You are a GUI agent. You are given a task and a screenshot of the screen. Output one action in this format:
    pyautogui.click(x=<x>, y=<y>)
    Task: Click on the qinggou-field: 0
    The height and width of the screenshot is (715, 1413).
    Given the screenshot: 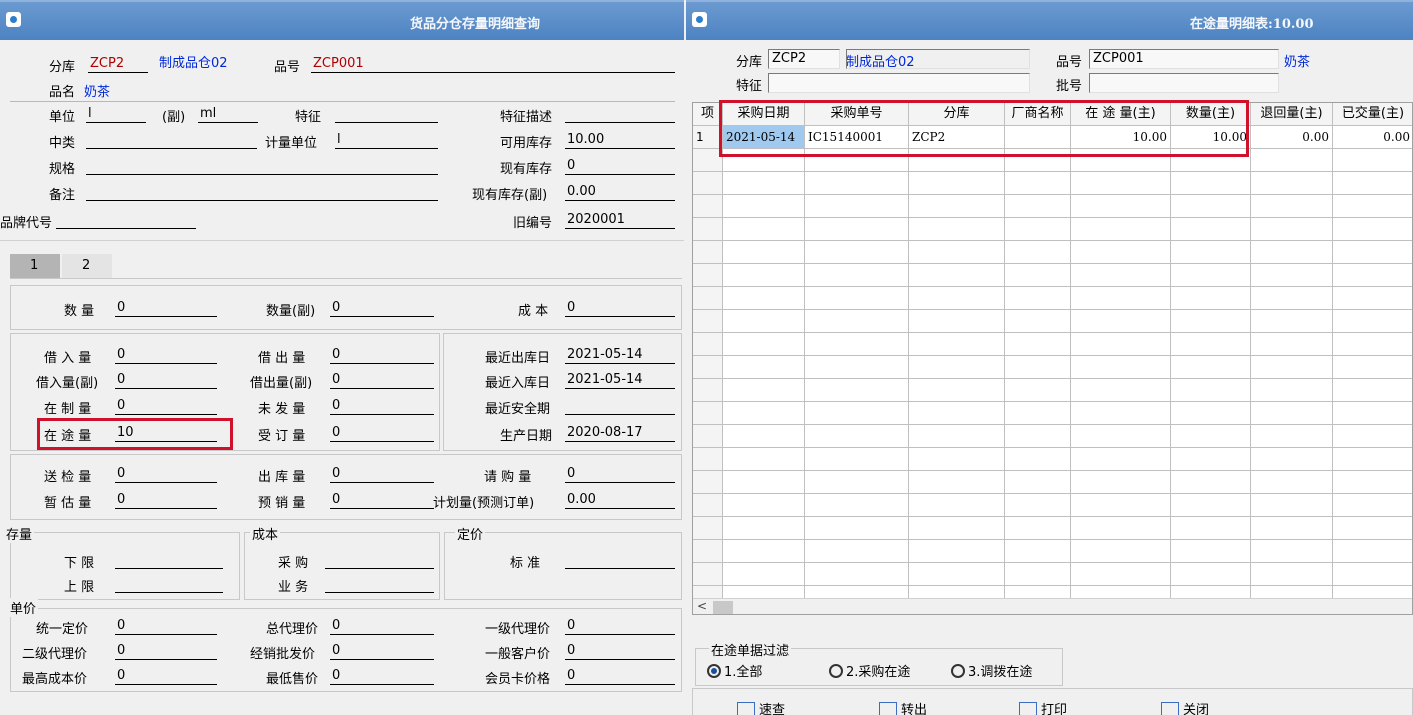 What is the action you would take?
    pyautogui.click(x=620, y=474)
    